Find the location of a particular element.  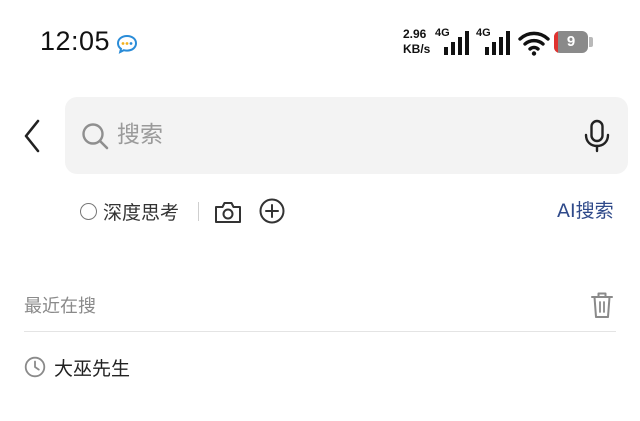

battery-icon: 9 is located at coordinates (571, 42).